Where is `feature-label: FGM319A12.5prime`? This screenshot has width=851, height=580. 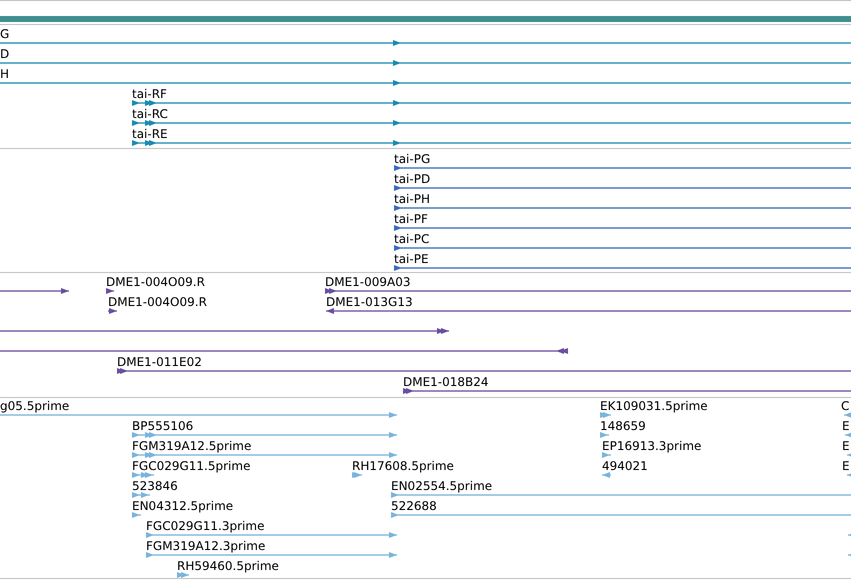 feature-label: FGM319A12.5prime is located at coordinates (192, 446).